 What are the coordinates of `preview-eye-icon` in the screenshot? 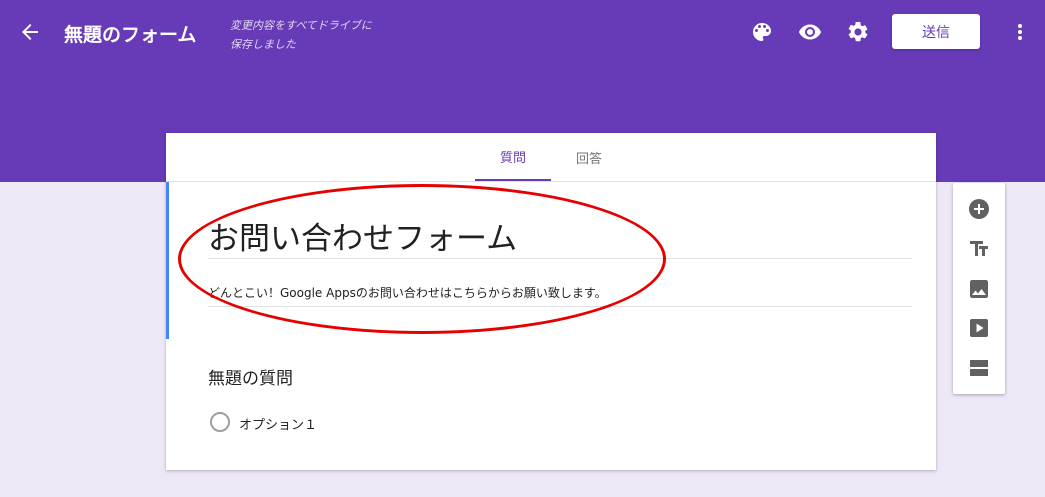 It's located at (810, 32).